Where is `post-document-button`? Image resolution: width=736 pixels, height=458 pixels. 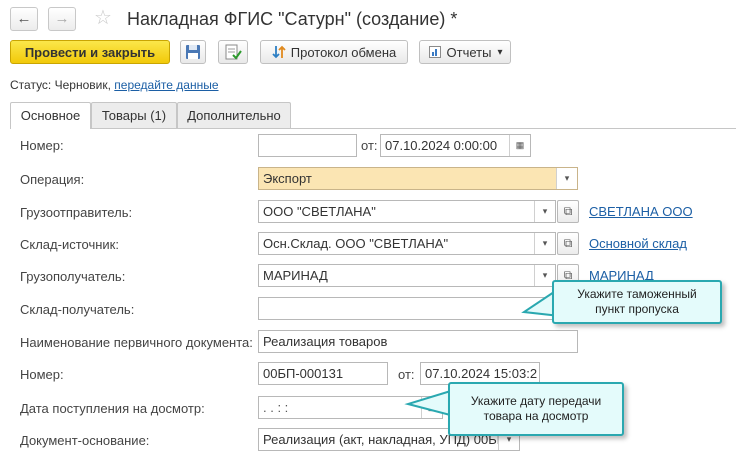
post-document-button is located at coordinates (233, 52).